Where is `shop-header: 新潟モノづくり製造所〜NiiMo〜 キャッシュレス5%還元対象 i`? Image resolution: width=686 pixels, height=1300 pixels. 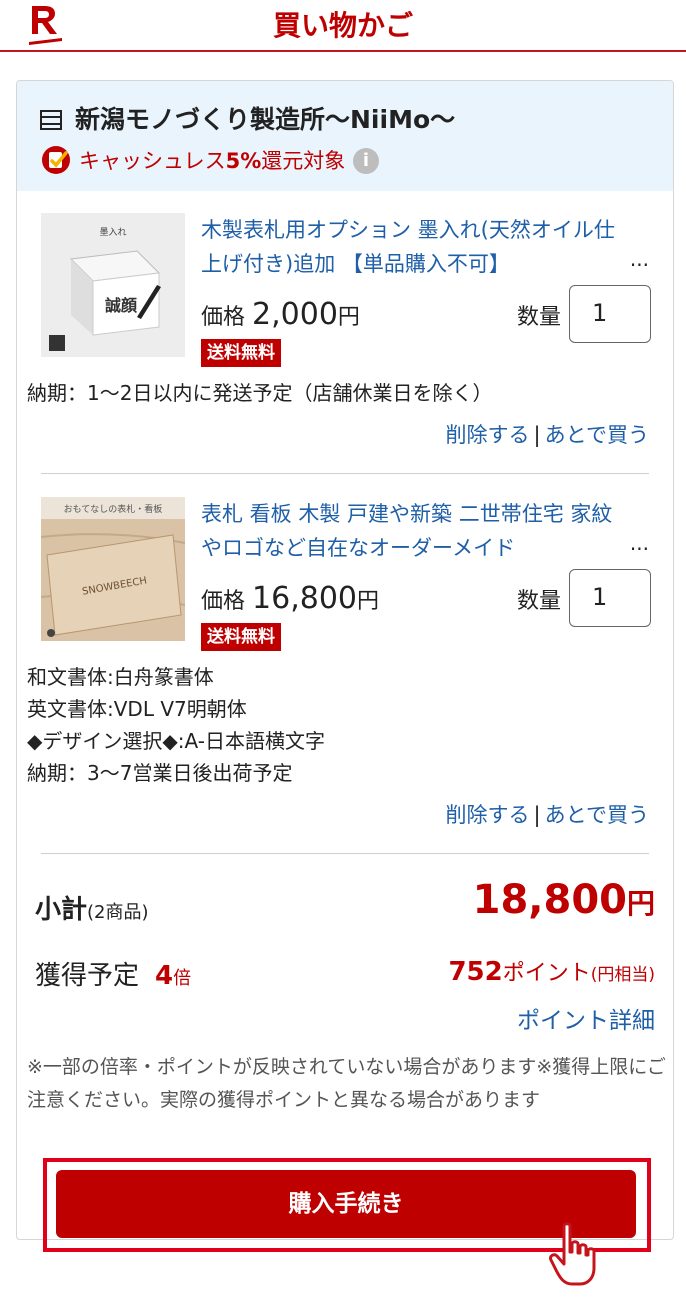
shop-header: 新潟モノづくり製造所〜NiiMo〜 キャッシュレス5%還元対象 i is located at coordinates (345, 136).